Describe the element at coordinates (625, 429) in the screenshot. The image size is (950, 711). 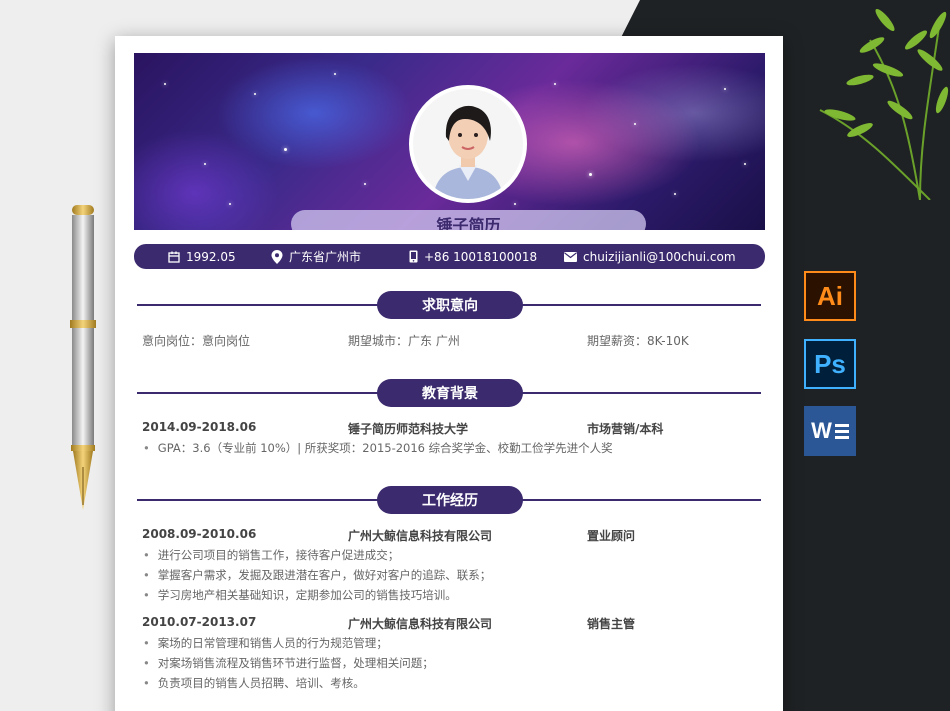
I see `edu-major: 市场营销/本科` at that location.